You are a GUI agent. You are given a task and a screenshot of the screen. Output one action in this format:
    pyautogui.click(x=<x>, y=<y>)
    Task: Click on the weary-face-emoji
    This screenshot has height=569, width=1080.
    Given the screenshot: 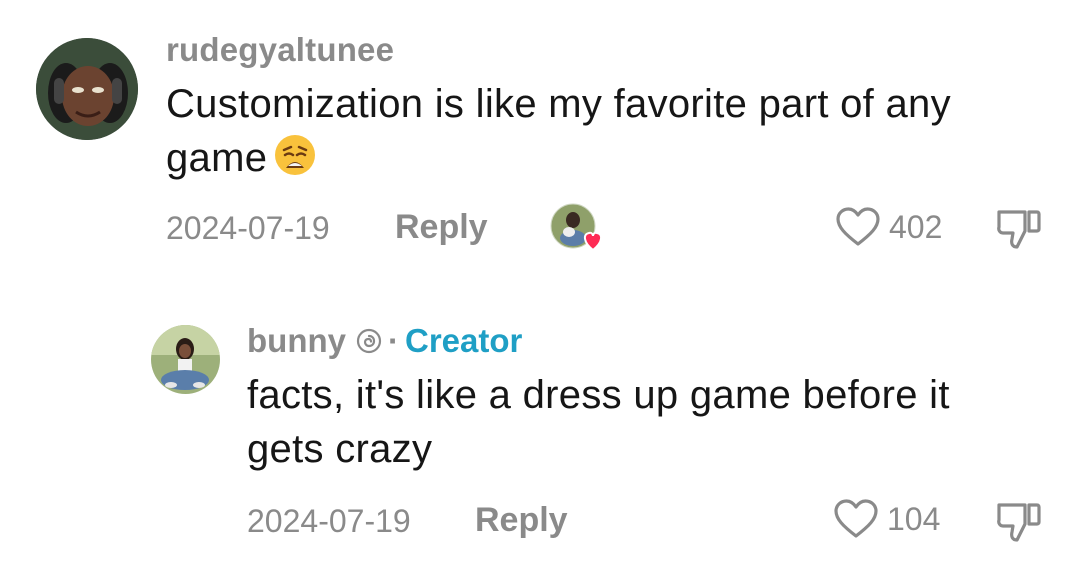 What is the action you would take?
    pyautogui.click(x=295, y=162)
    